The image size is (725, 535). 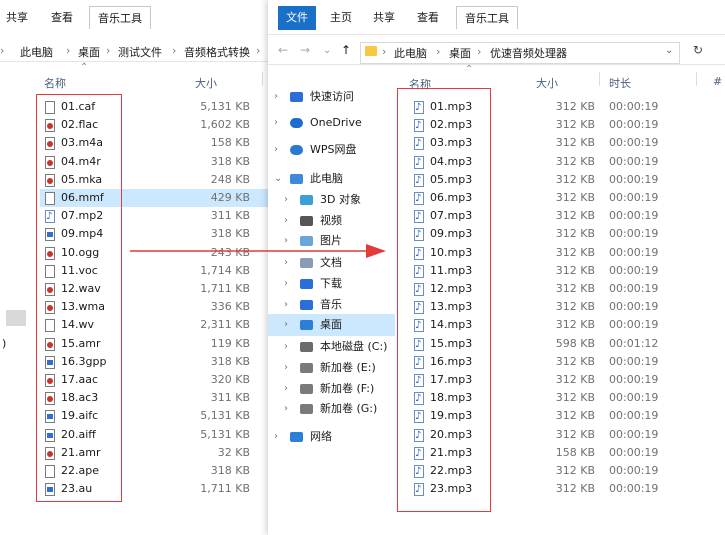 I want to click on nav-item-2: › OneDrive, so click(x=331, y=123).